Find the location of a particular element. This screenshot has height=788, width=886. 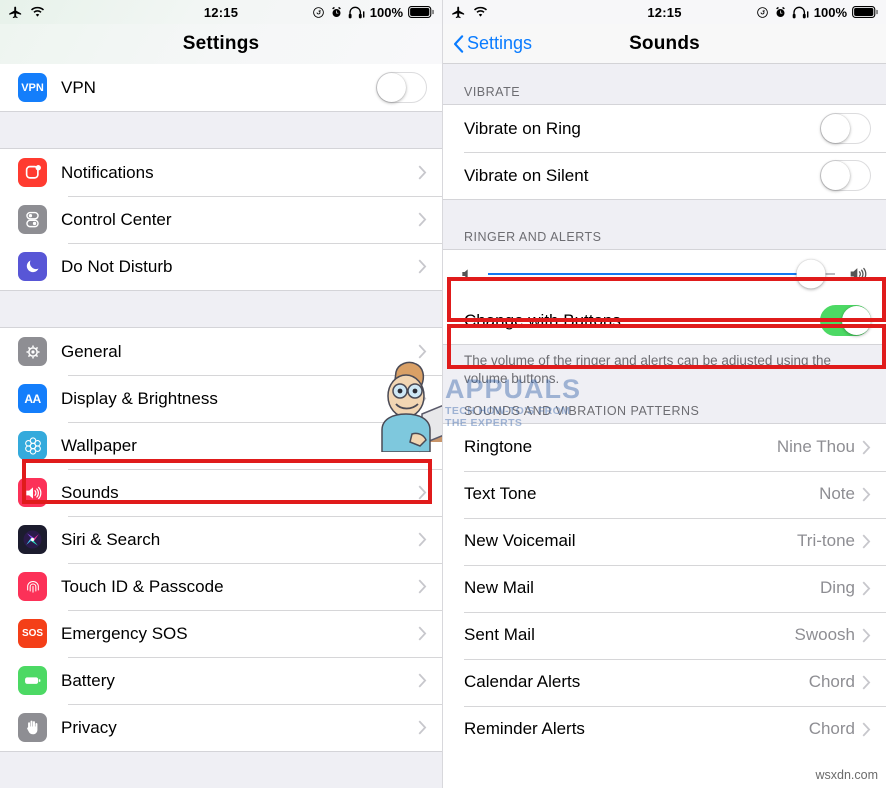

settings-row-general: General is located at coordinates (221, 351).